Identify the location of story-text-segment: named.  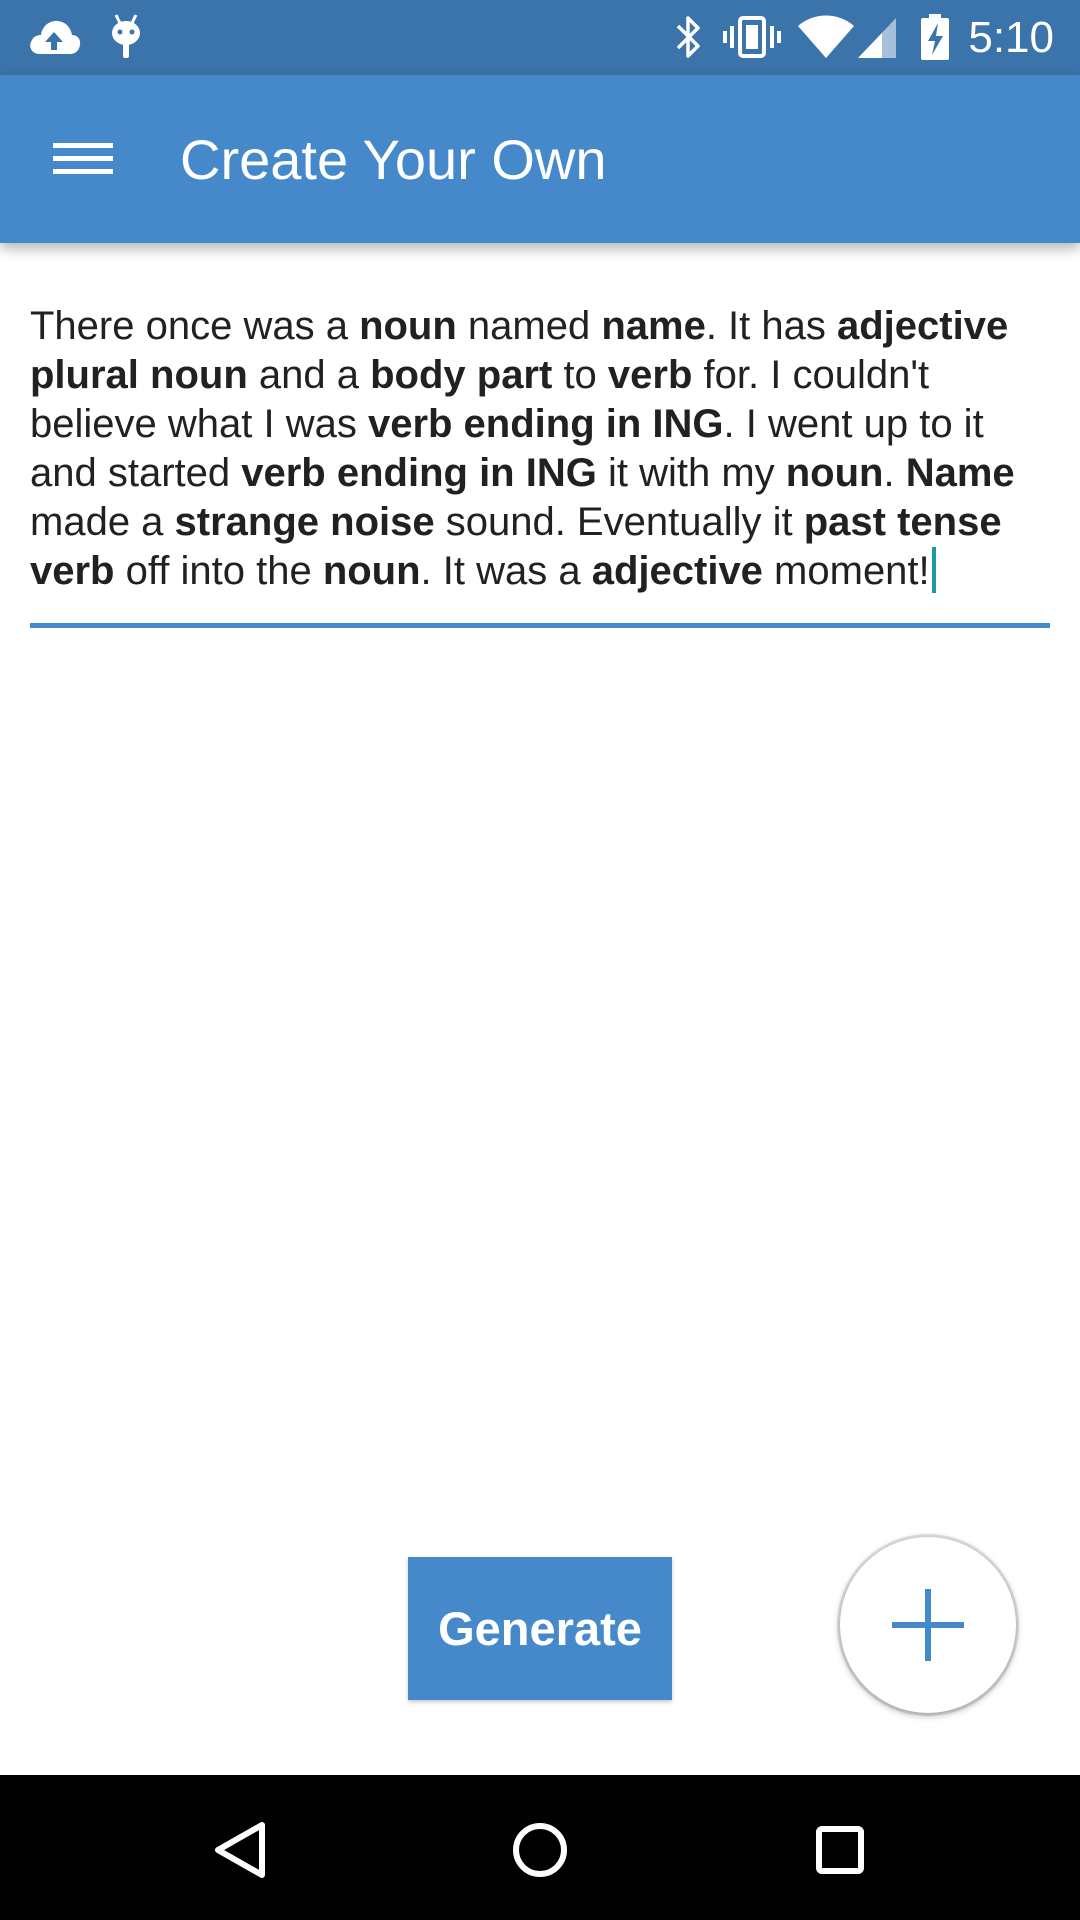
(529, 326).